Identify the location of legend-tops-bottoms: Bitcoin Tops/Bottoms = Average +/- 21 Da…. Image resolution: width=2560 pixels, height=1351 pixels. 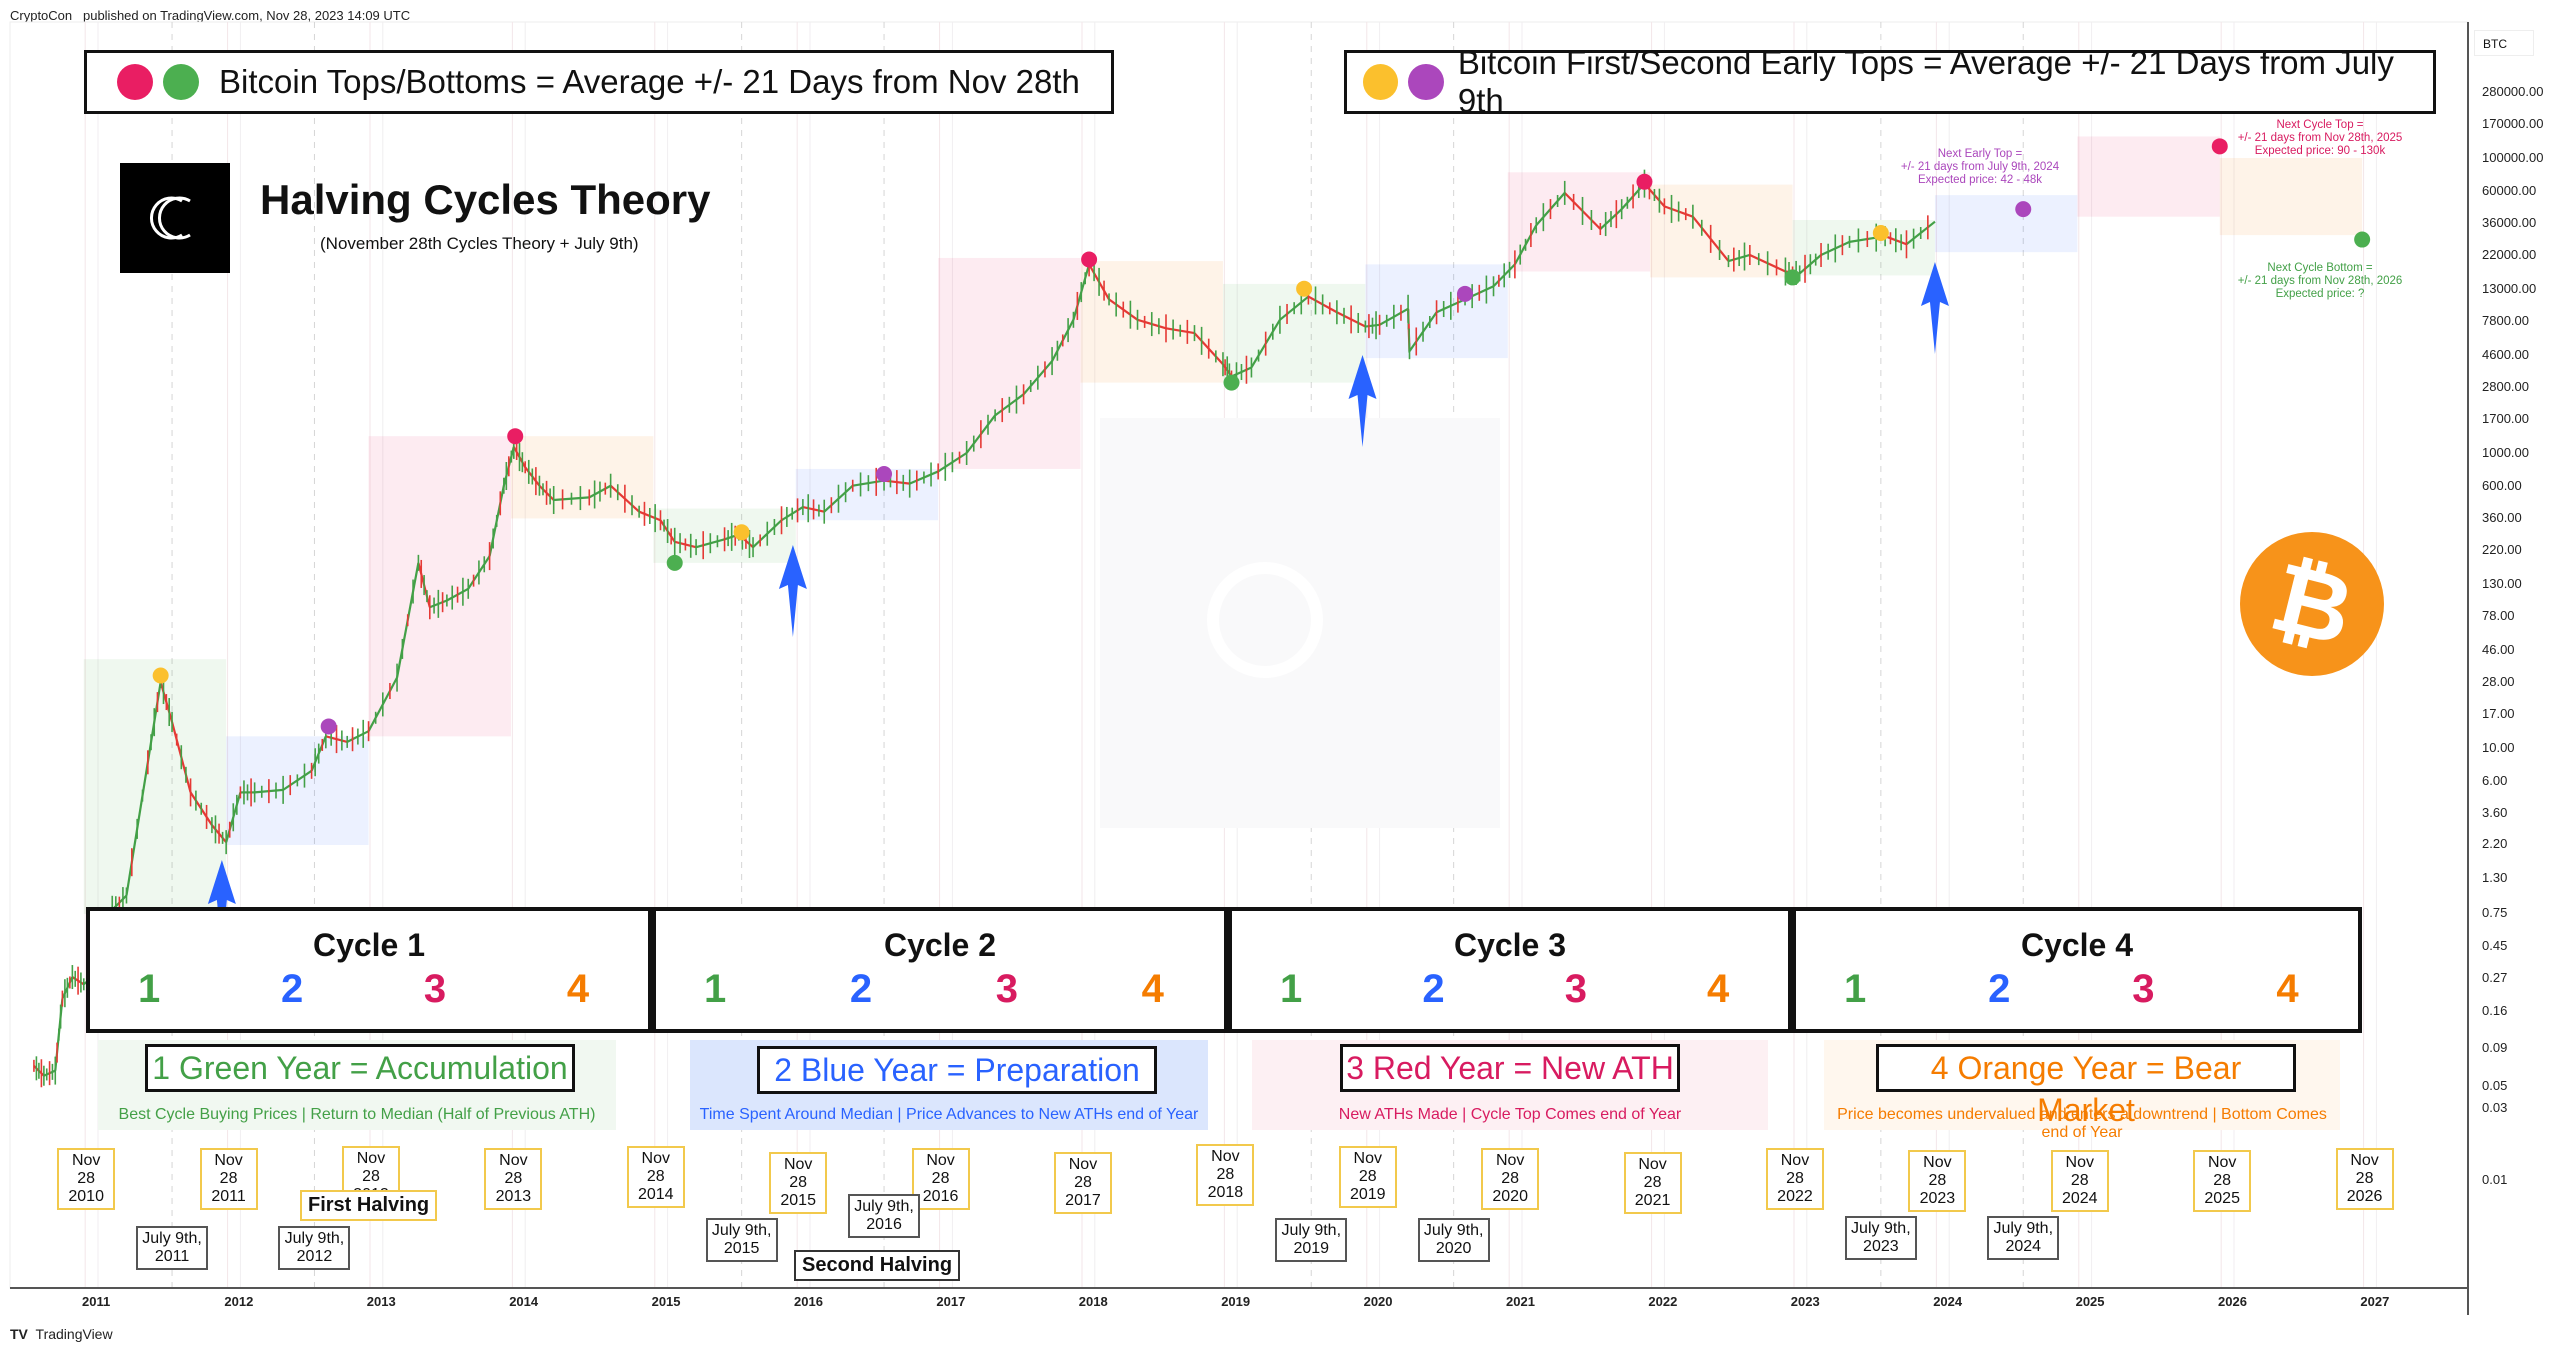
(599, 82).